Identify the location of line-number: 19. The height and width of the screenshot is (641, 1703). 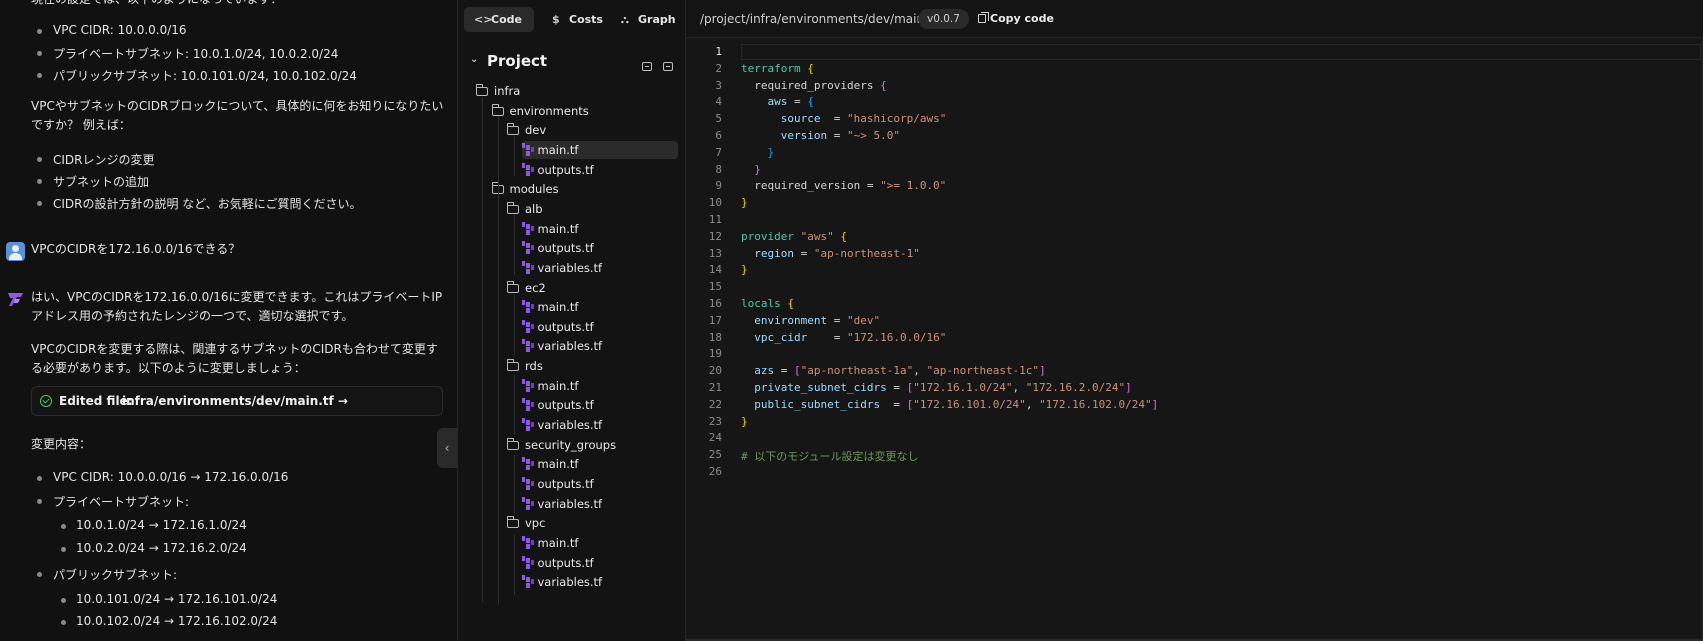
(715, 354).